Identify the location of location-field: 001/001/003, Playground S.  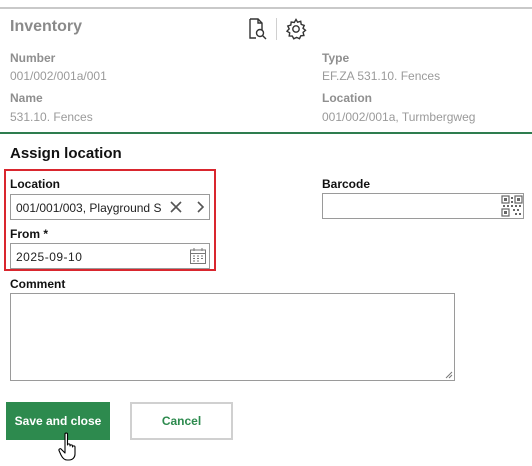
(110, 207).